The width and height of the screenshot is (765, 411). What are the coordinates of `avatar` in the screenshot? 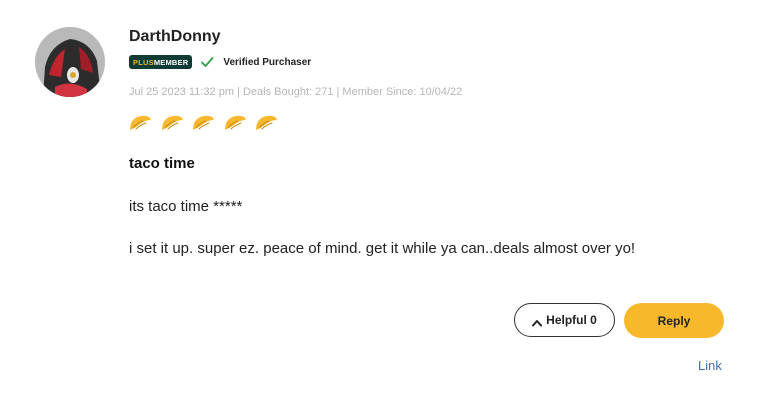 It's located at (70, 62).